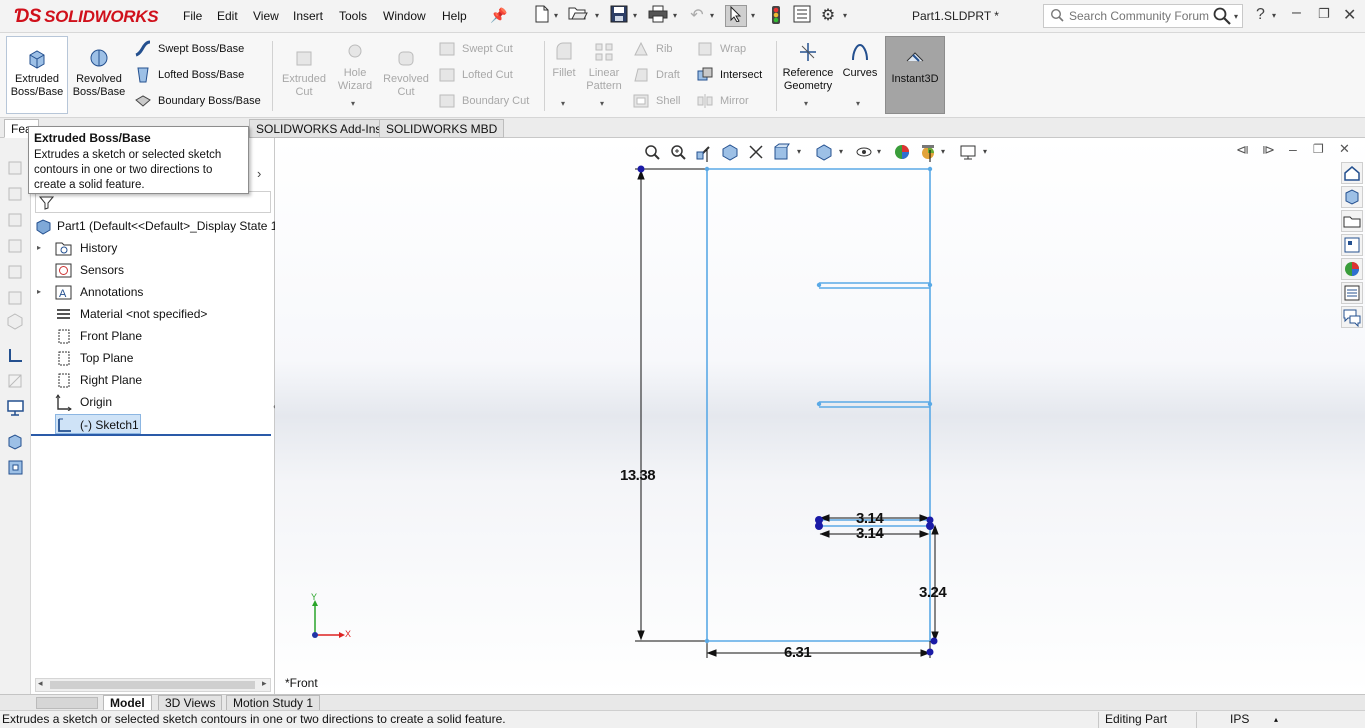 The width and height of the screenshot is (1365, 728). What do you see at coordinates (1143, 16) in the screenshot?
I see `search-box: ▾` at bounding box center [1143, 16].